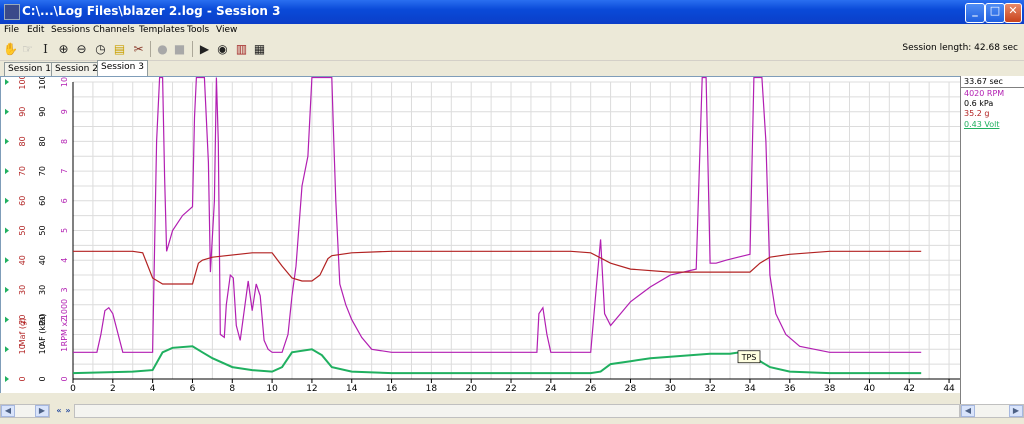 The height and width of the screenshot is (424, 1024). I want to click on y-tick-label: 80, so click(42, 141).